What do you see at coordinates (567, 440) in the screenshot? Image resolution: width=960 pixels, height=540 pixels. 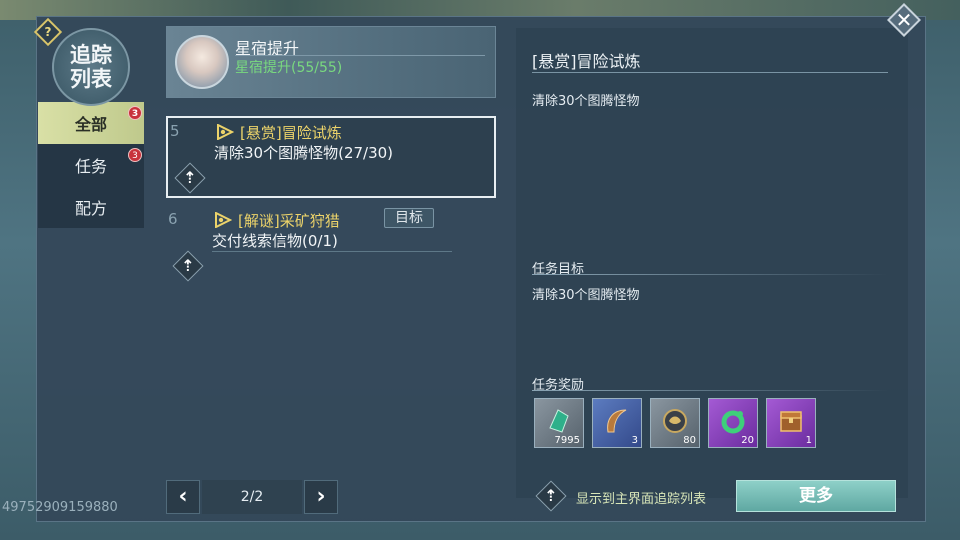 I see `reward-count: 7995` at bounding box center [567, 440].